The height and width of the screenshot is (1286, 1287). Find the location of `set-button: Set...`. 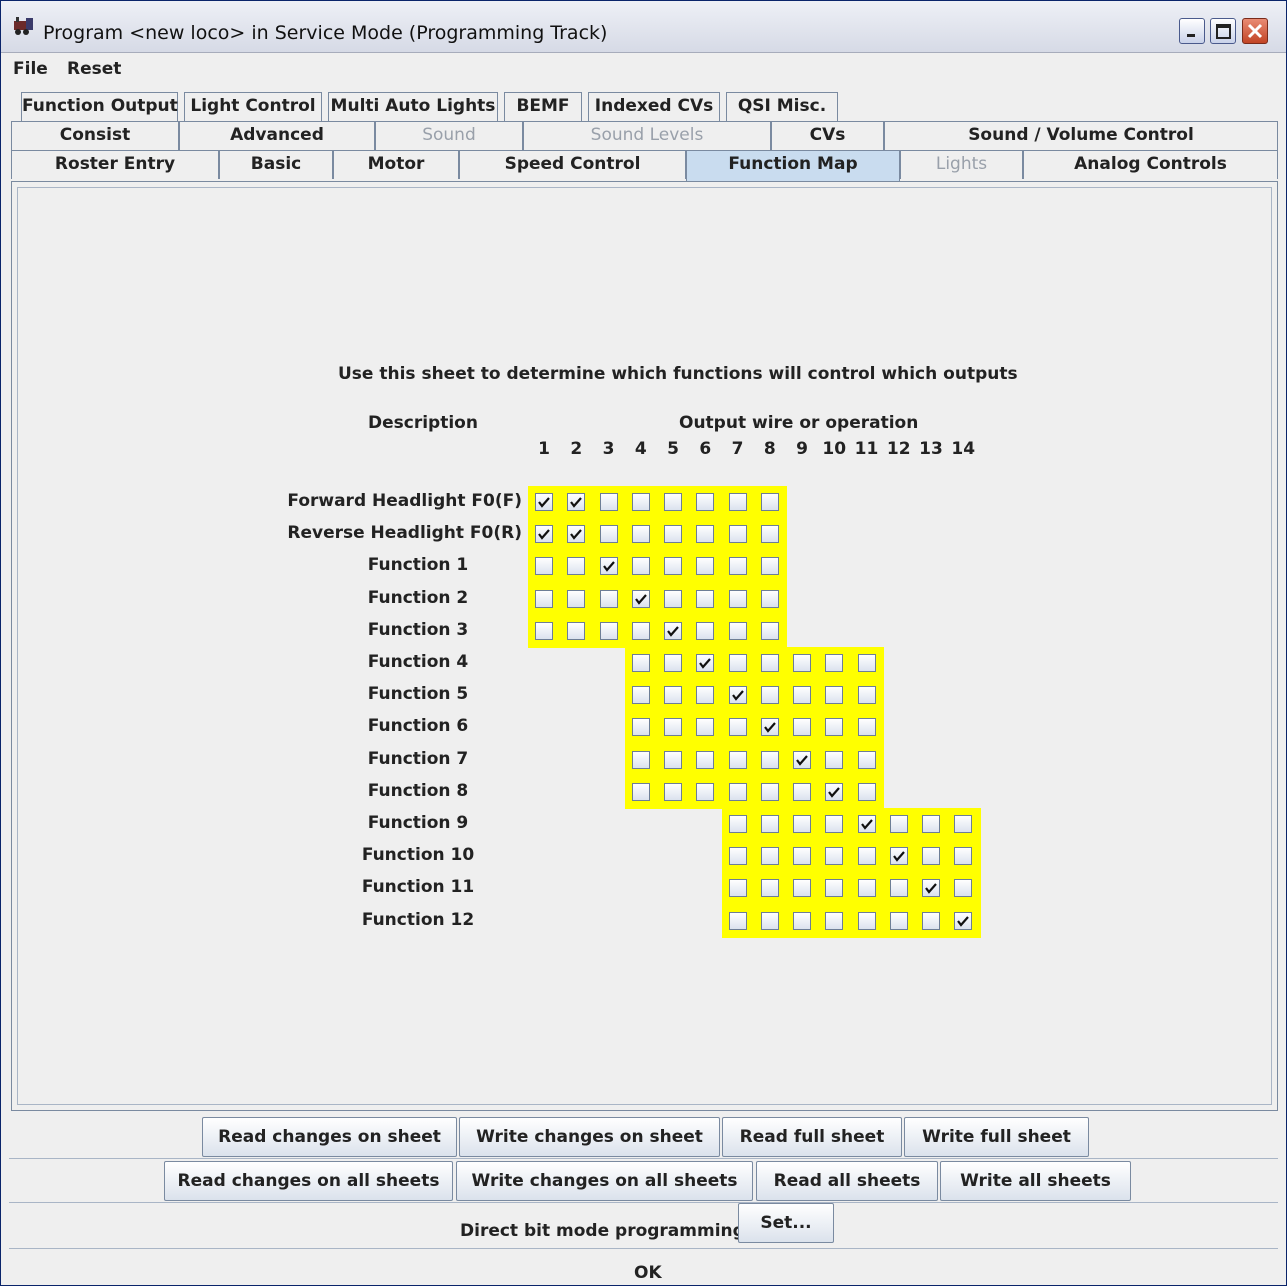

set-button: Set... is located at coordinates (786, 1223).